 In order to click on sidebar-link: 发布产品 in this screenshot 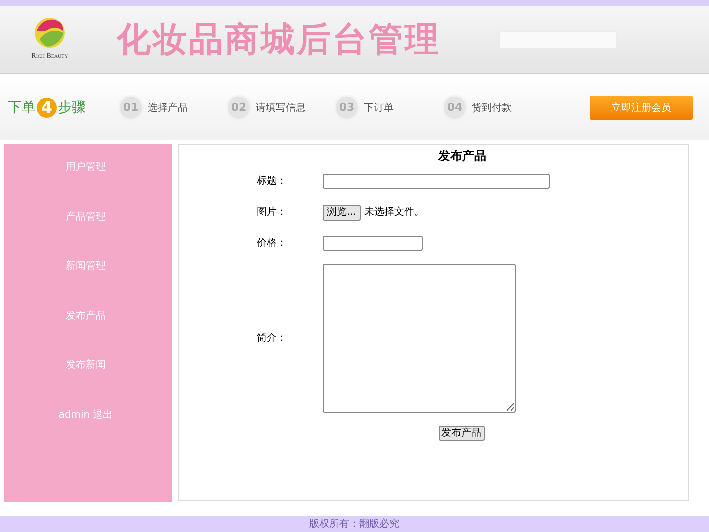, I will do `click(86, 335)`.